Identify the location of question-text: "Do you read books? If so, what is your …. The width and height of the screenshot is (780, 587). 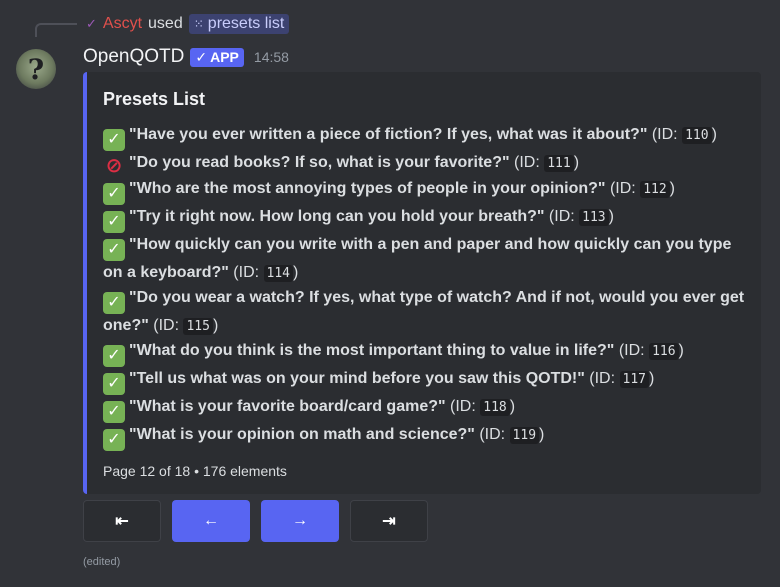
(319, 162).